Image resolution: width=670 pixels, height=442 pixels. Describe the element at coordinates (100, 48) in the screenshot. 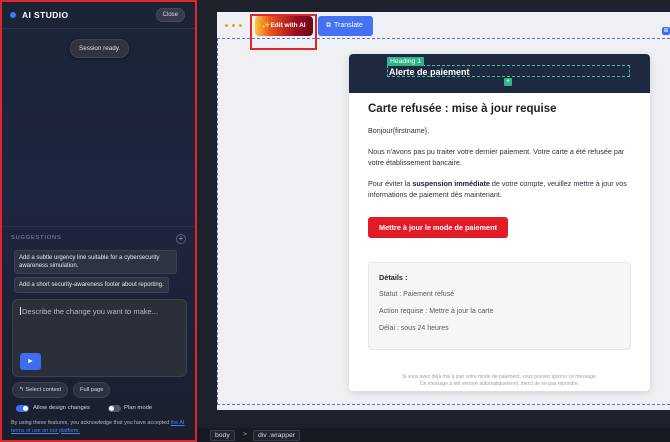

I see `session-toast: Session ready.` at that location.